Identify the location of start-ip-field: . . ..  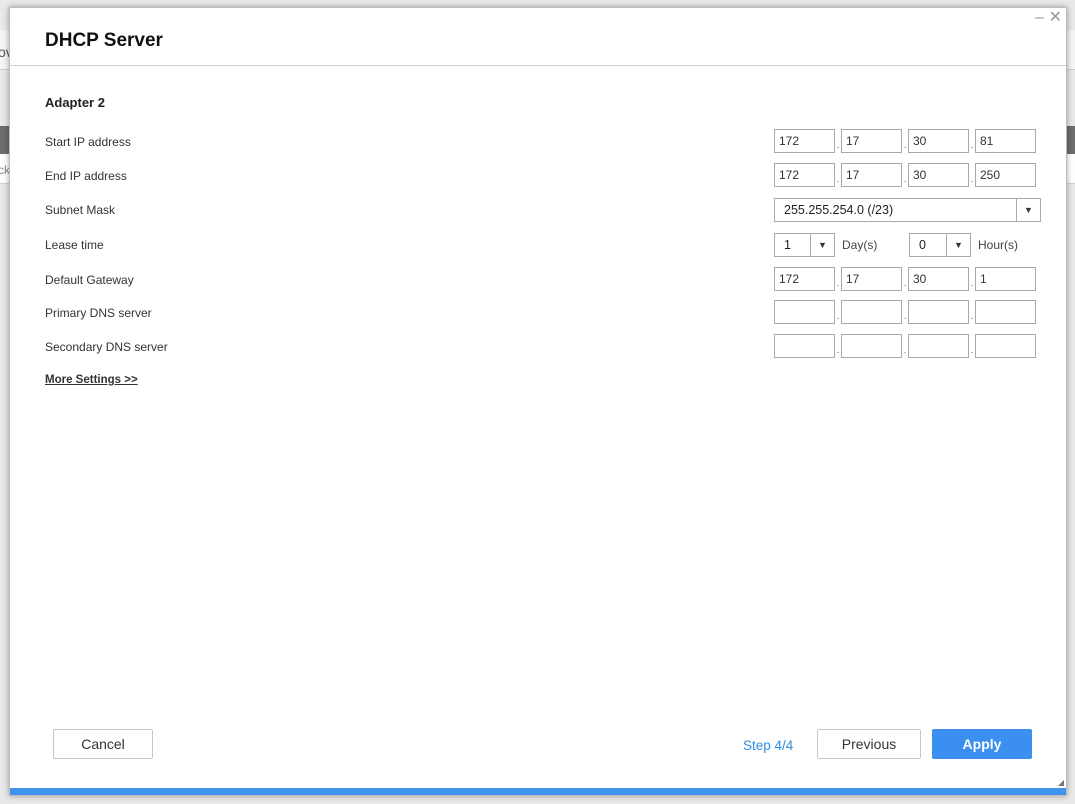
(905, 141).